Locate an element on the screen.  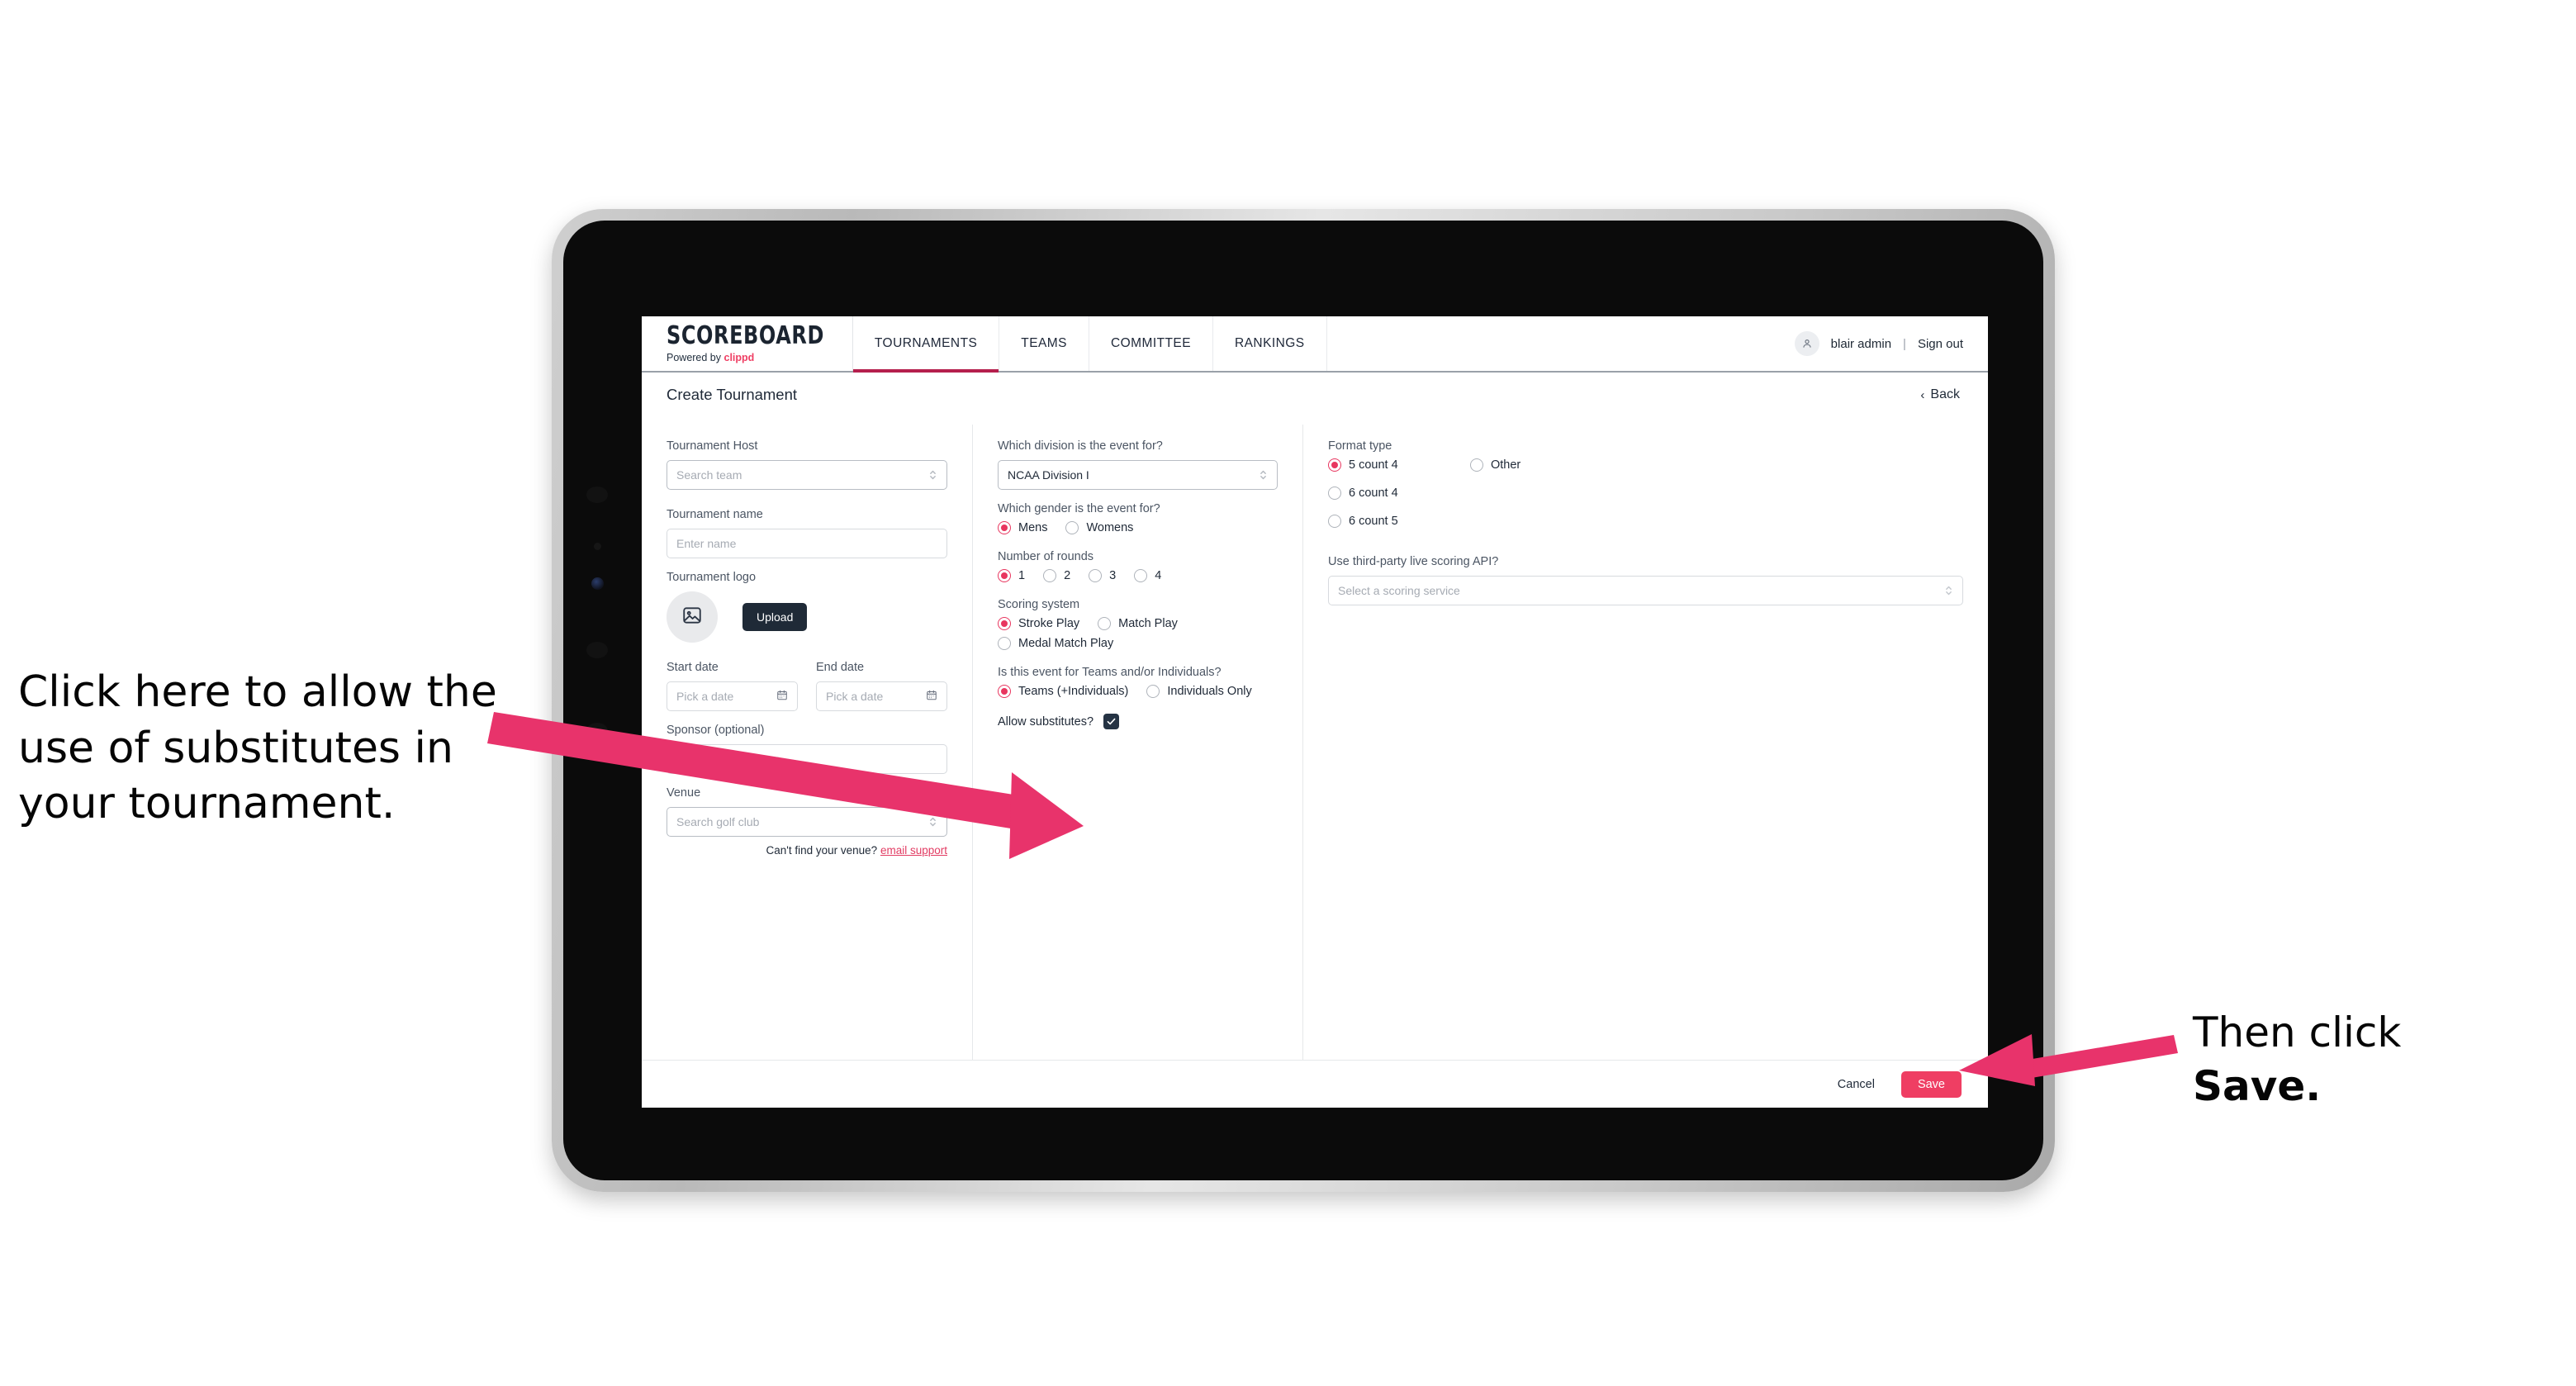
radio-format-6-count-5-label: 6 count 5 is located at coordinates (1373, 521).